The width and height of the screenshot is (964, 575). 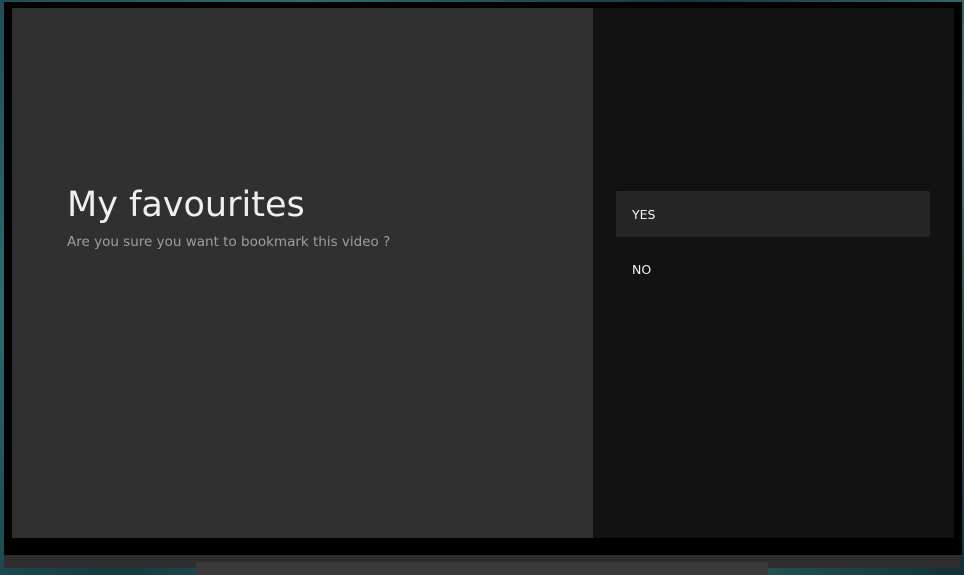 What do you see at coordinates (773, 269) in the screenshot?
I see `no-button: NO` at bounding box center [773, 269].